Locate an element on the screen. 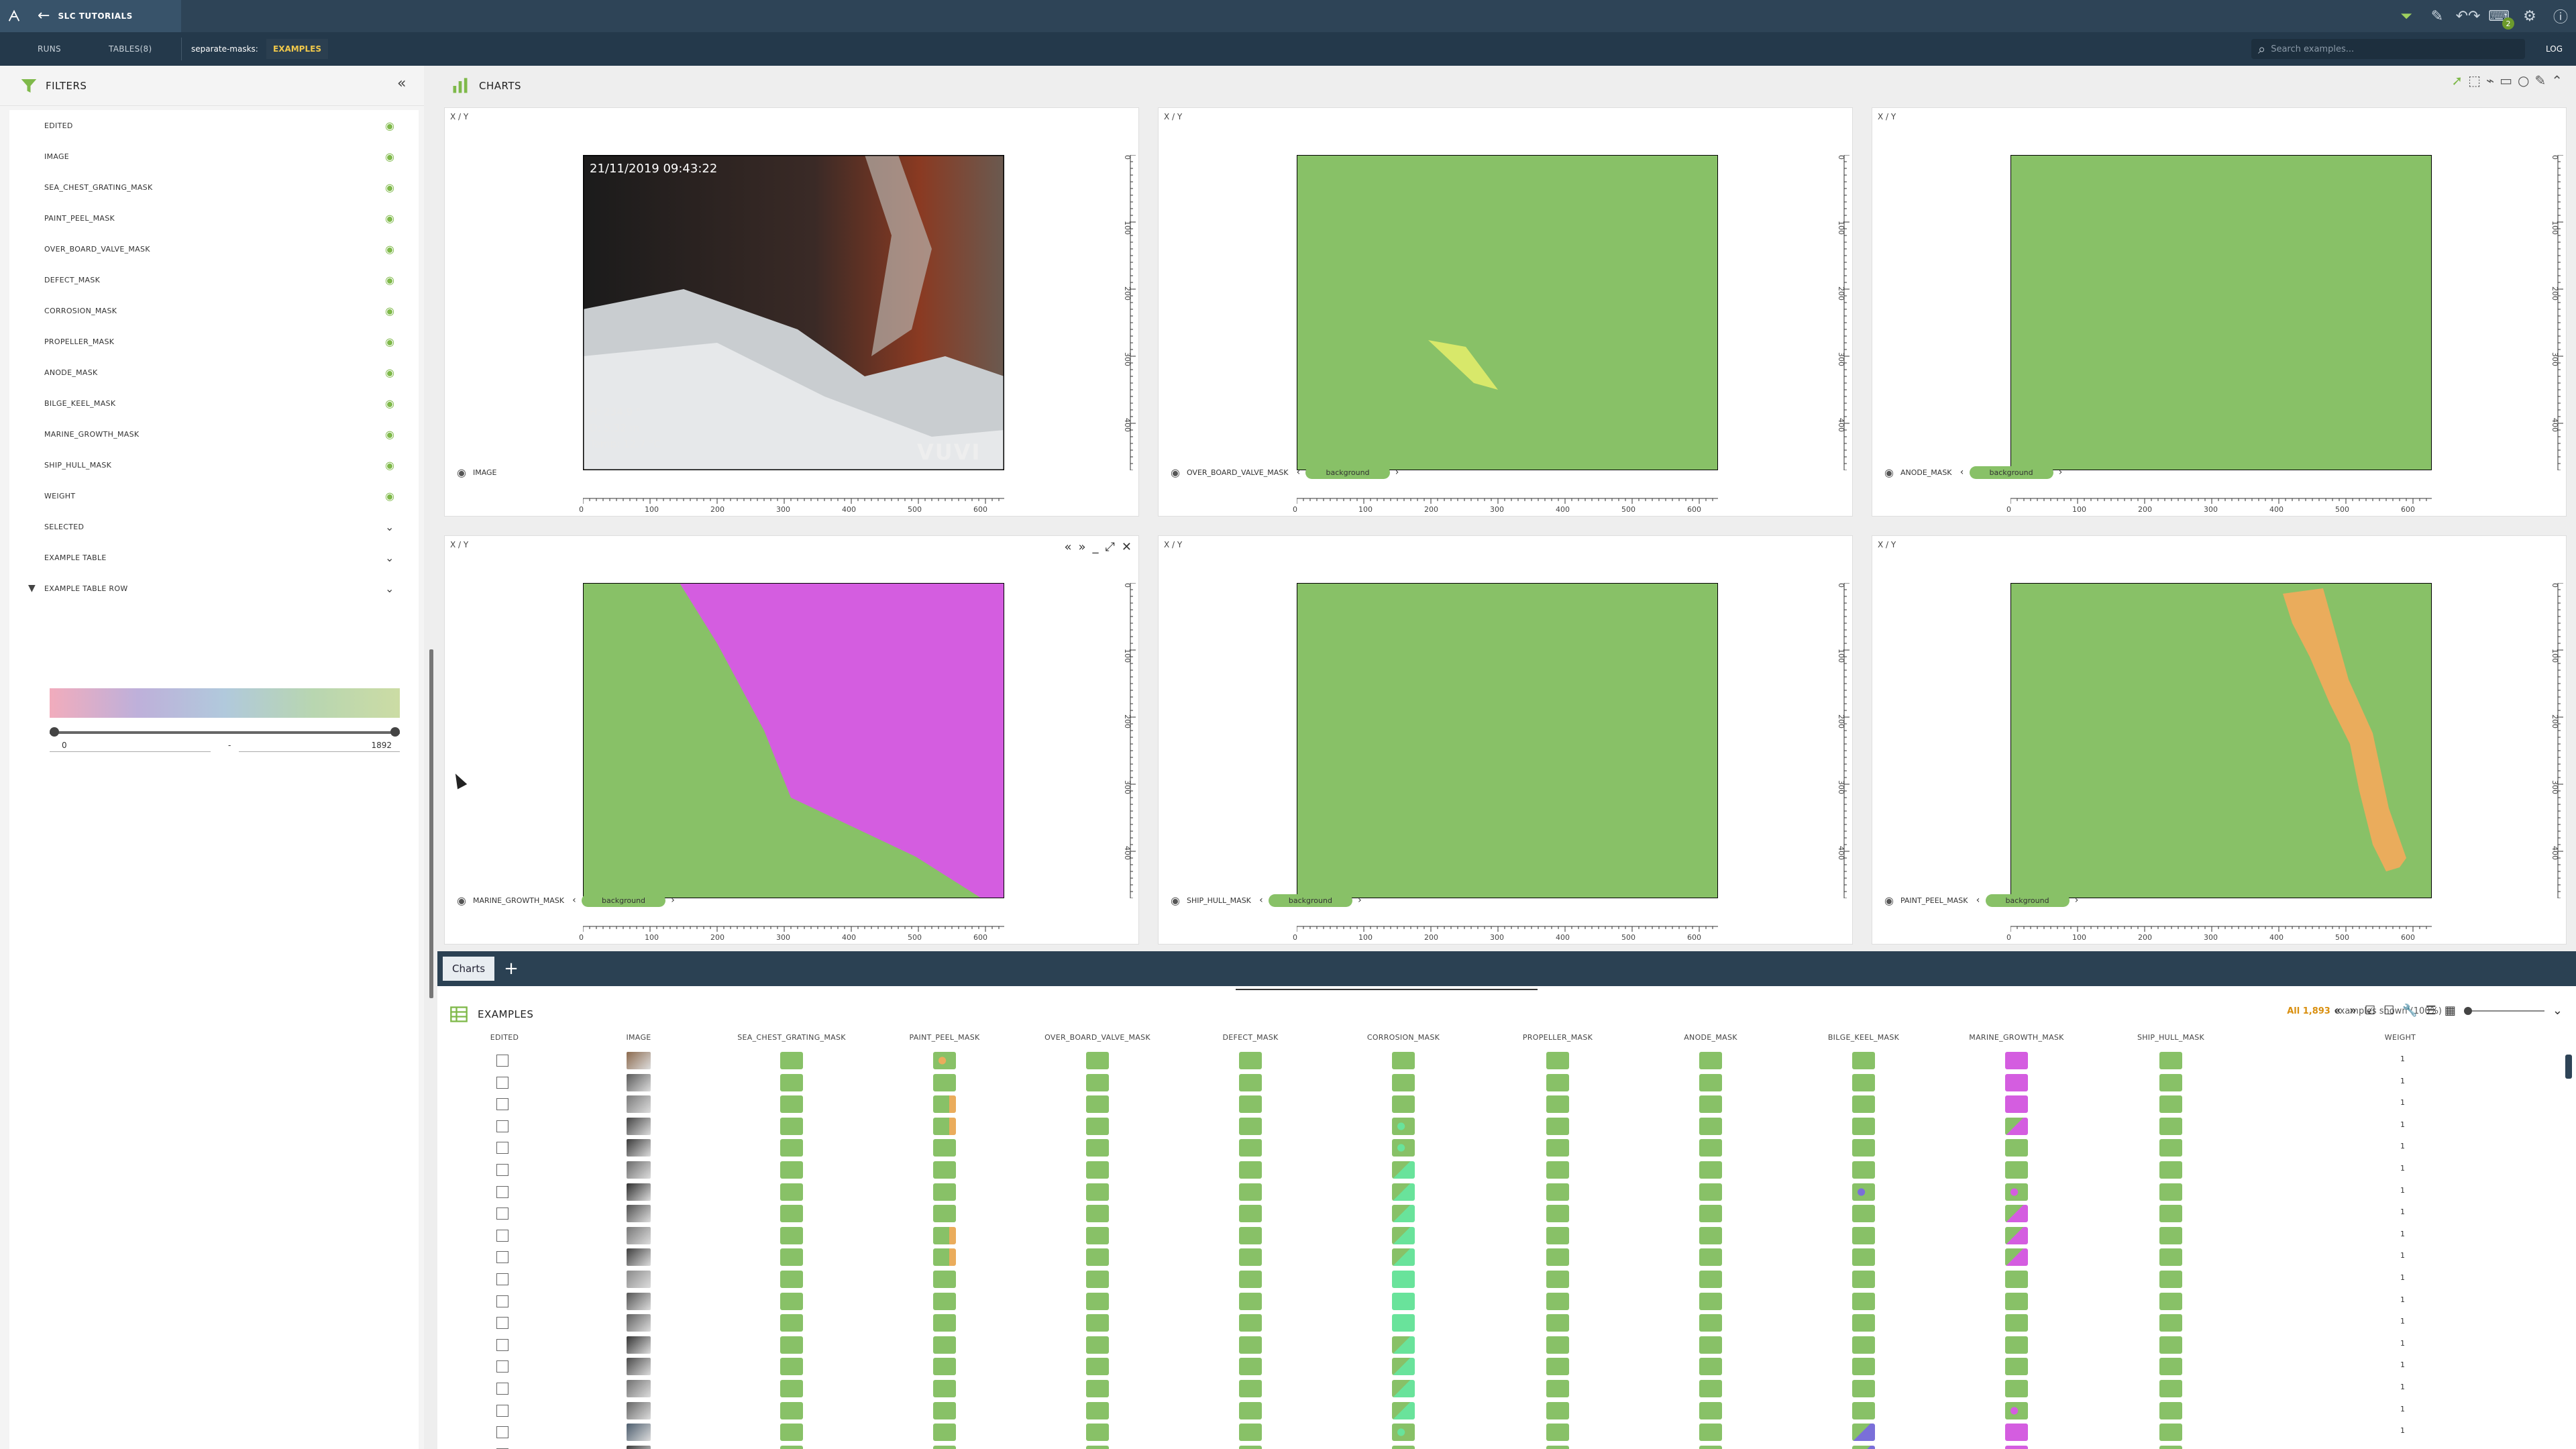  filter-row: SEA_CHEST_GRATING_MASK ◉ is located at coordinates (214, 187).